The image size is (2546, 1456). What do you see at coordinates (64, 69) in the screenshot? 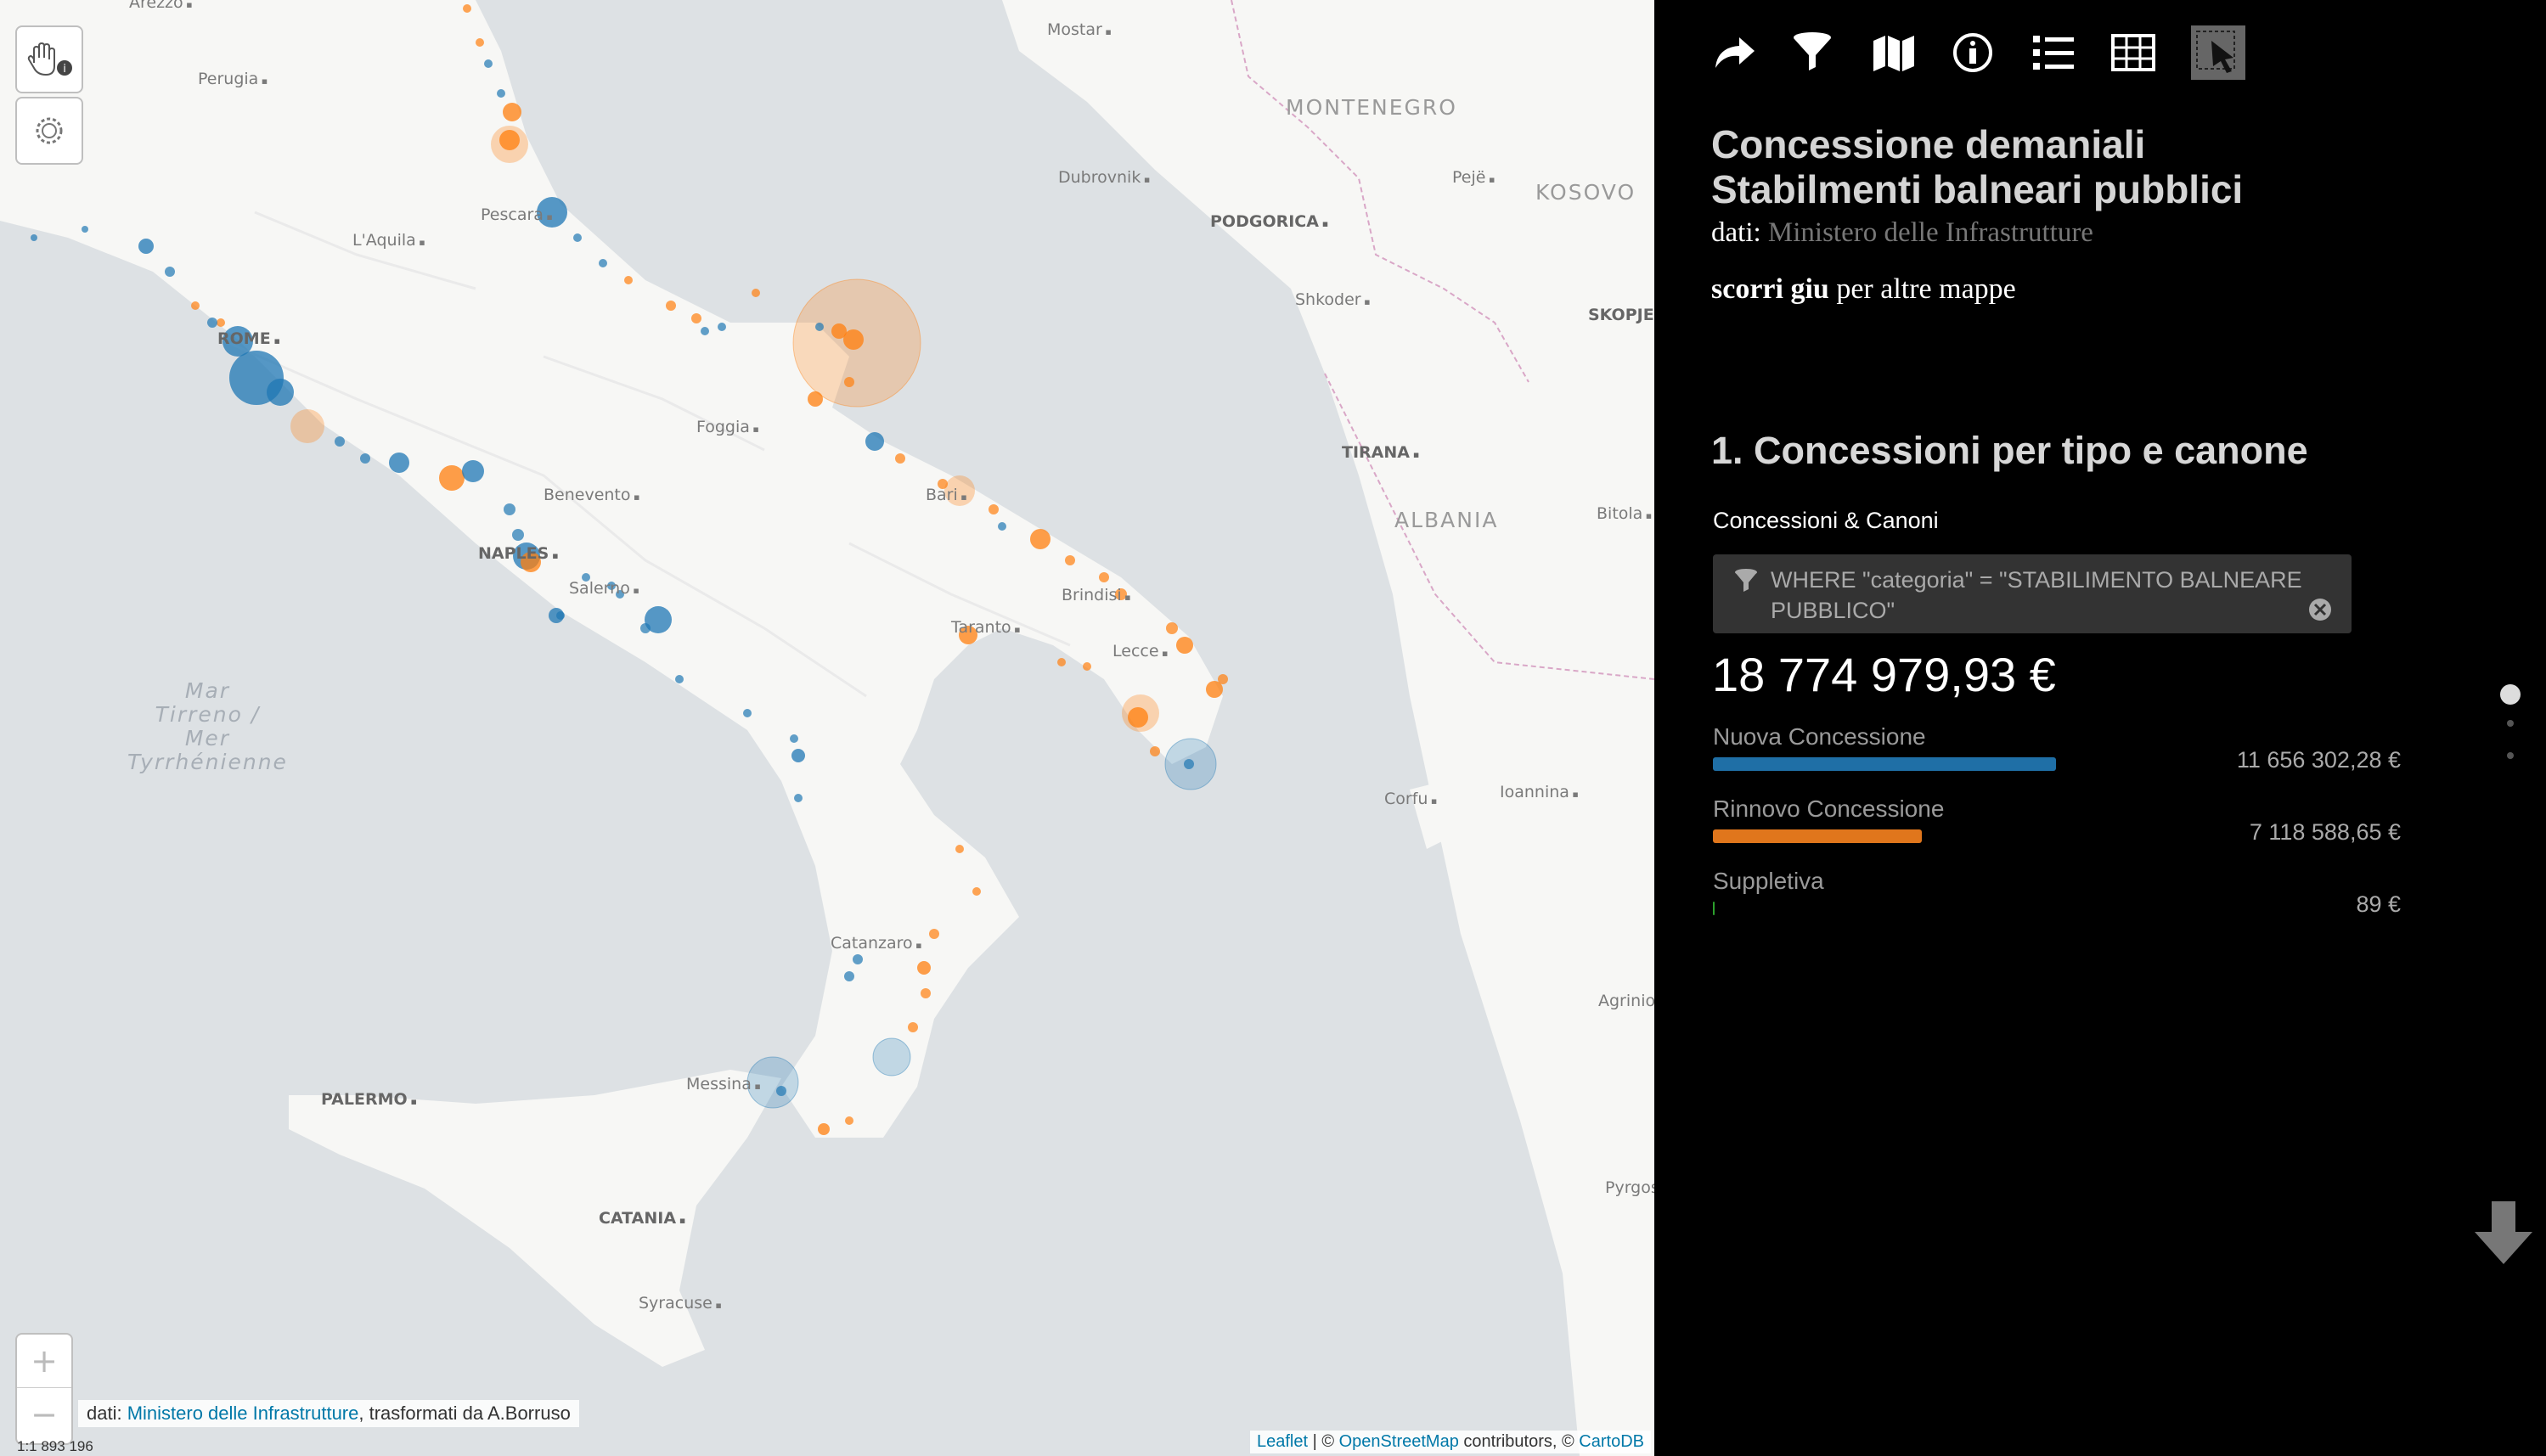
I see `svg-text: i` at bounding box center [64, 69].